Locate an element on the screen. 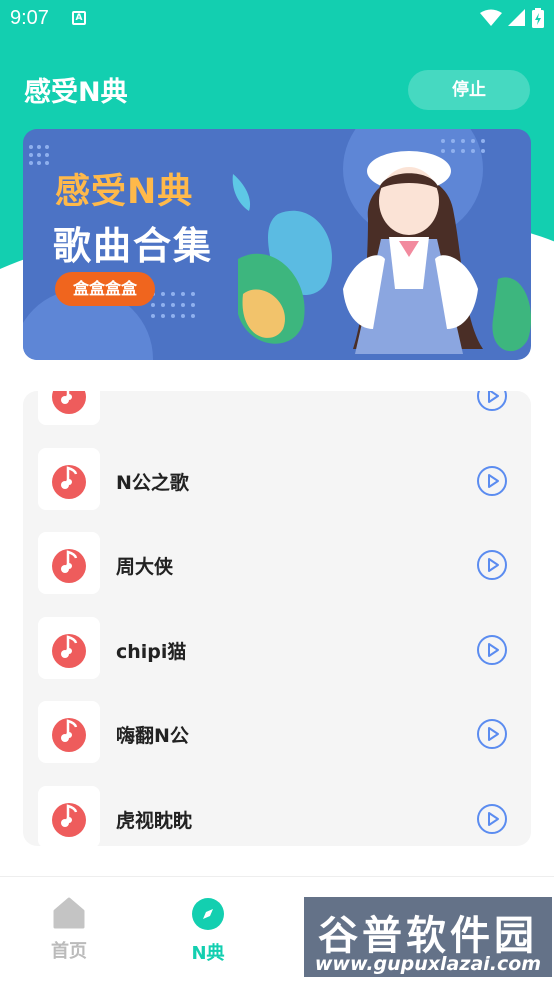 Image resolution: width=554 pixels, height=984 pixels. nav-item-dictionary: N典 is located at coordinates (208, 931).